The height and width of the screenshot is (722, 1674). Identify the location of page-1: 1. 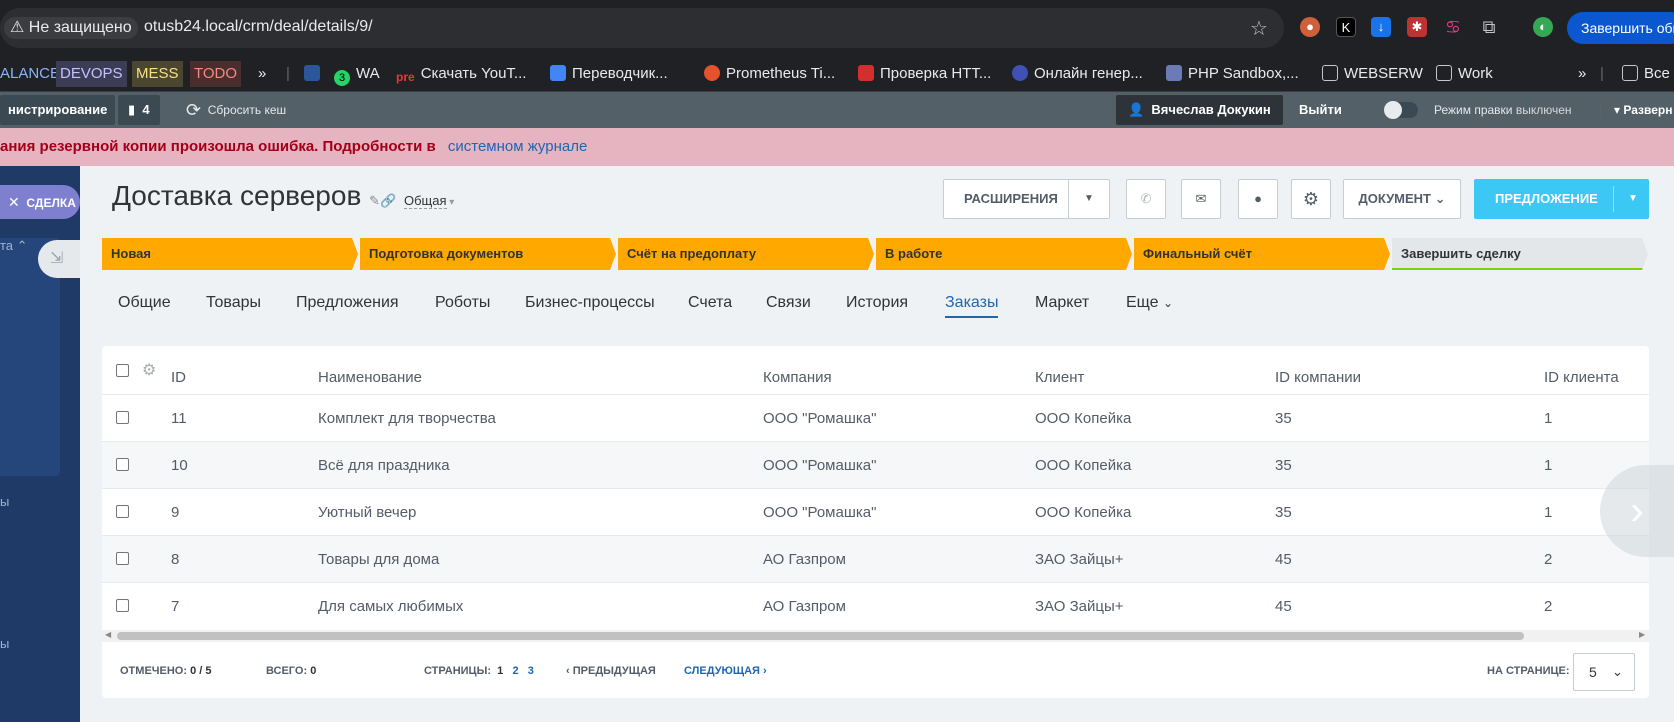
(500, 671).